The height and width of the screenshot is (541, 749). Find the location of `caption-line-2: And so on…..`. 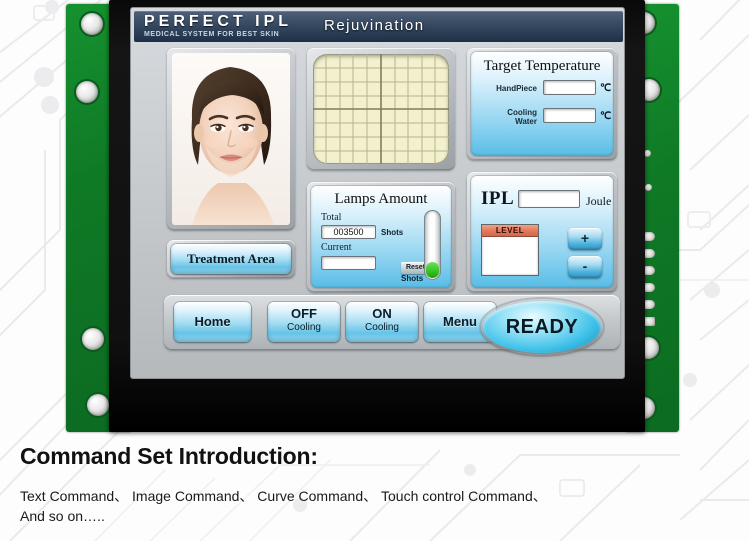

caption-line-2: And so on….. is located at coordinates (62, 516).